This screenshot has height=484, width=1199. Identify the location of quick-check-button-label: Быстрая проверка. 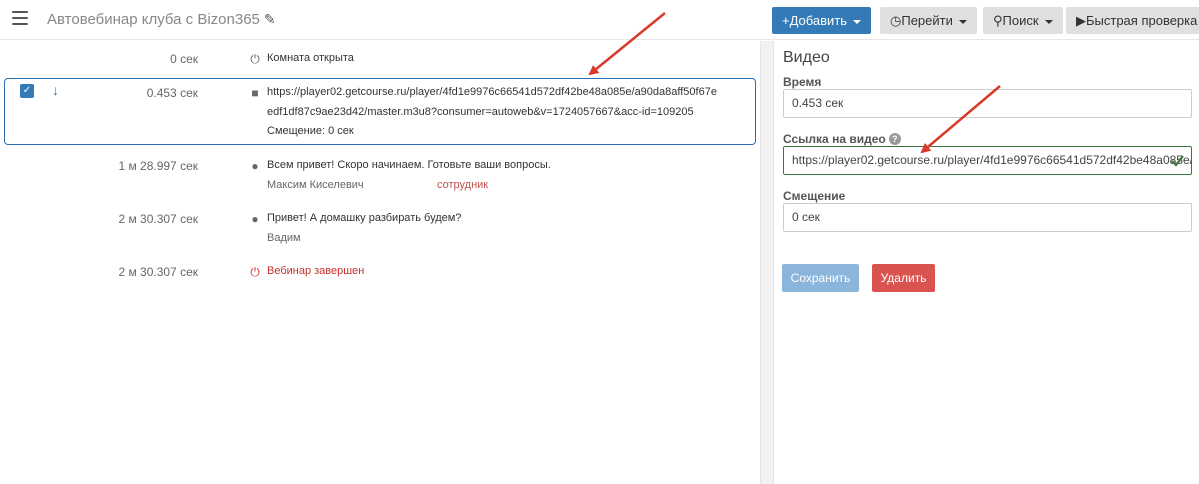
(1142, 20).